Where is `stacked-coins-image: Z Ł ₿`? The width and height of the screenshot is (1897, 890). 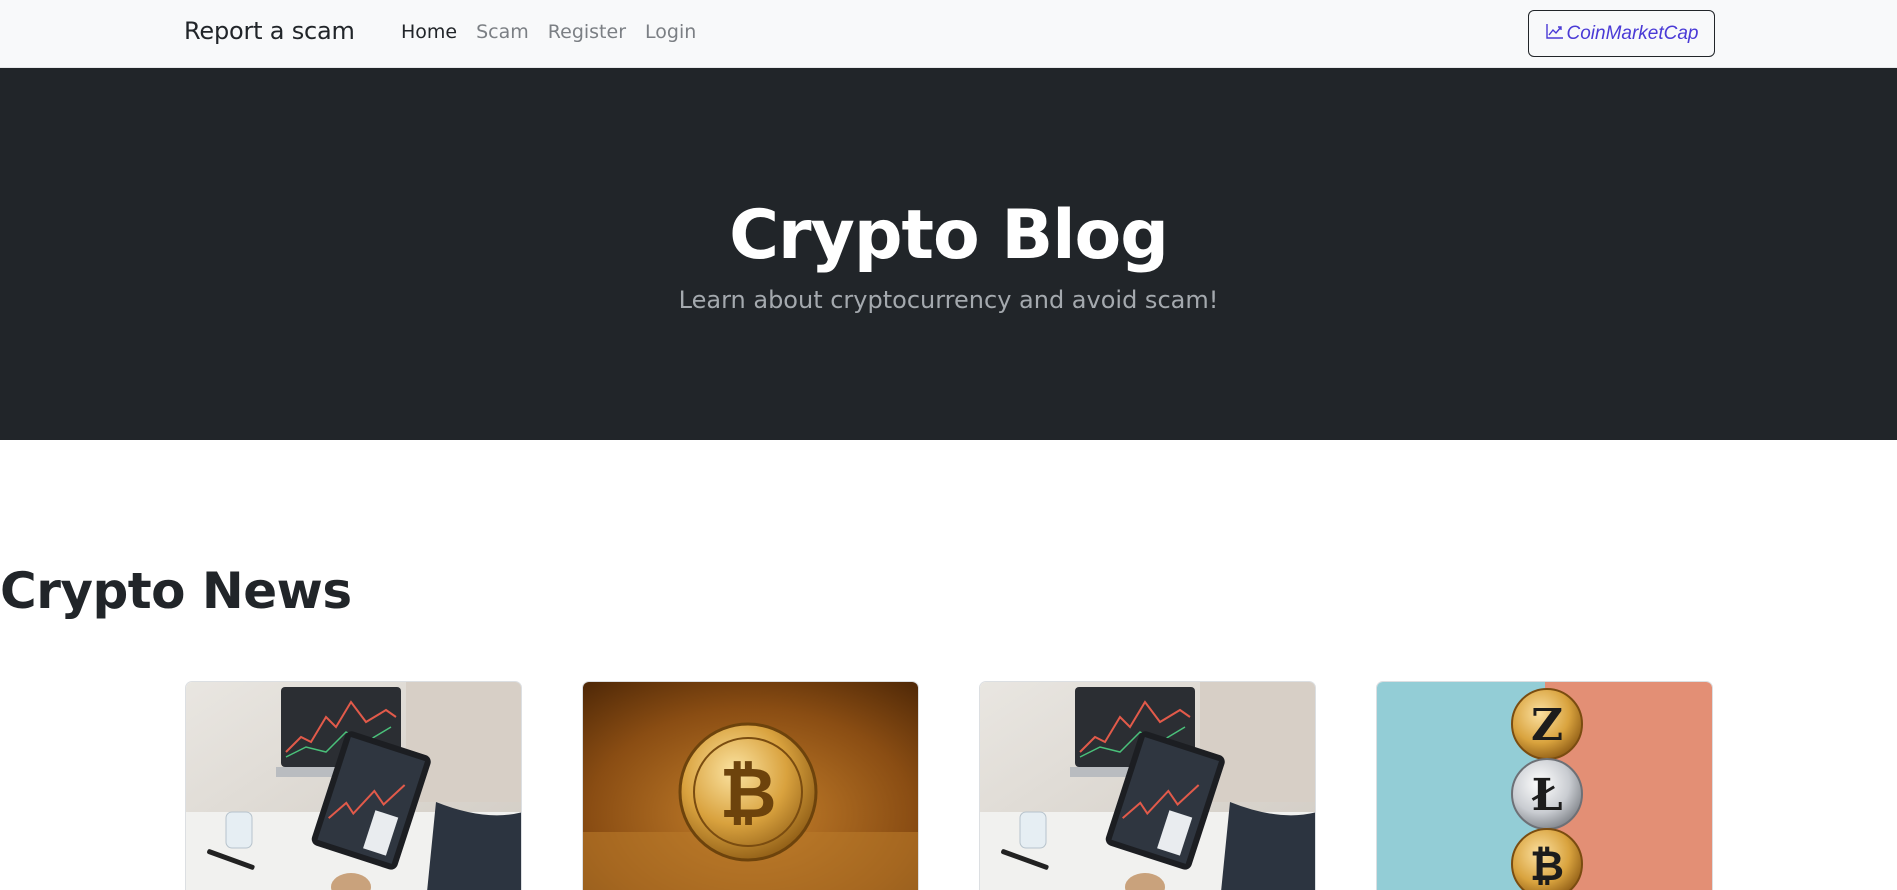 stacked-coins-image: Z Ł ₿ is located at coordinates (1544, 786).